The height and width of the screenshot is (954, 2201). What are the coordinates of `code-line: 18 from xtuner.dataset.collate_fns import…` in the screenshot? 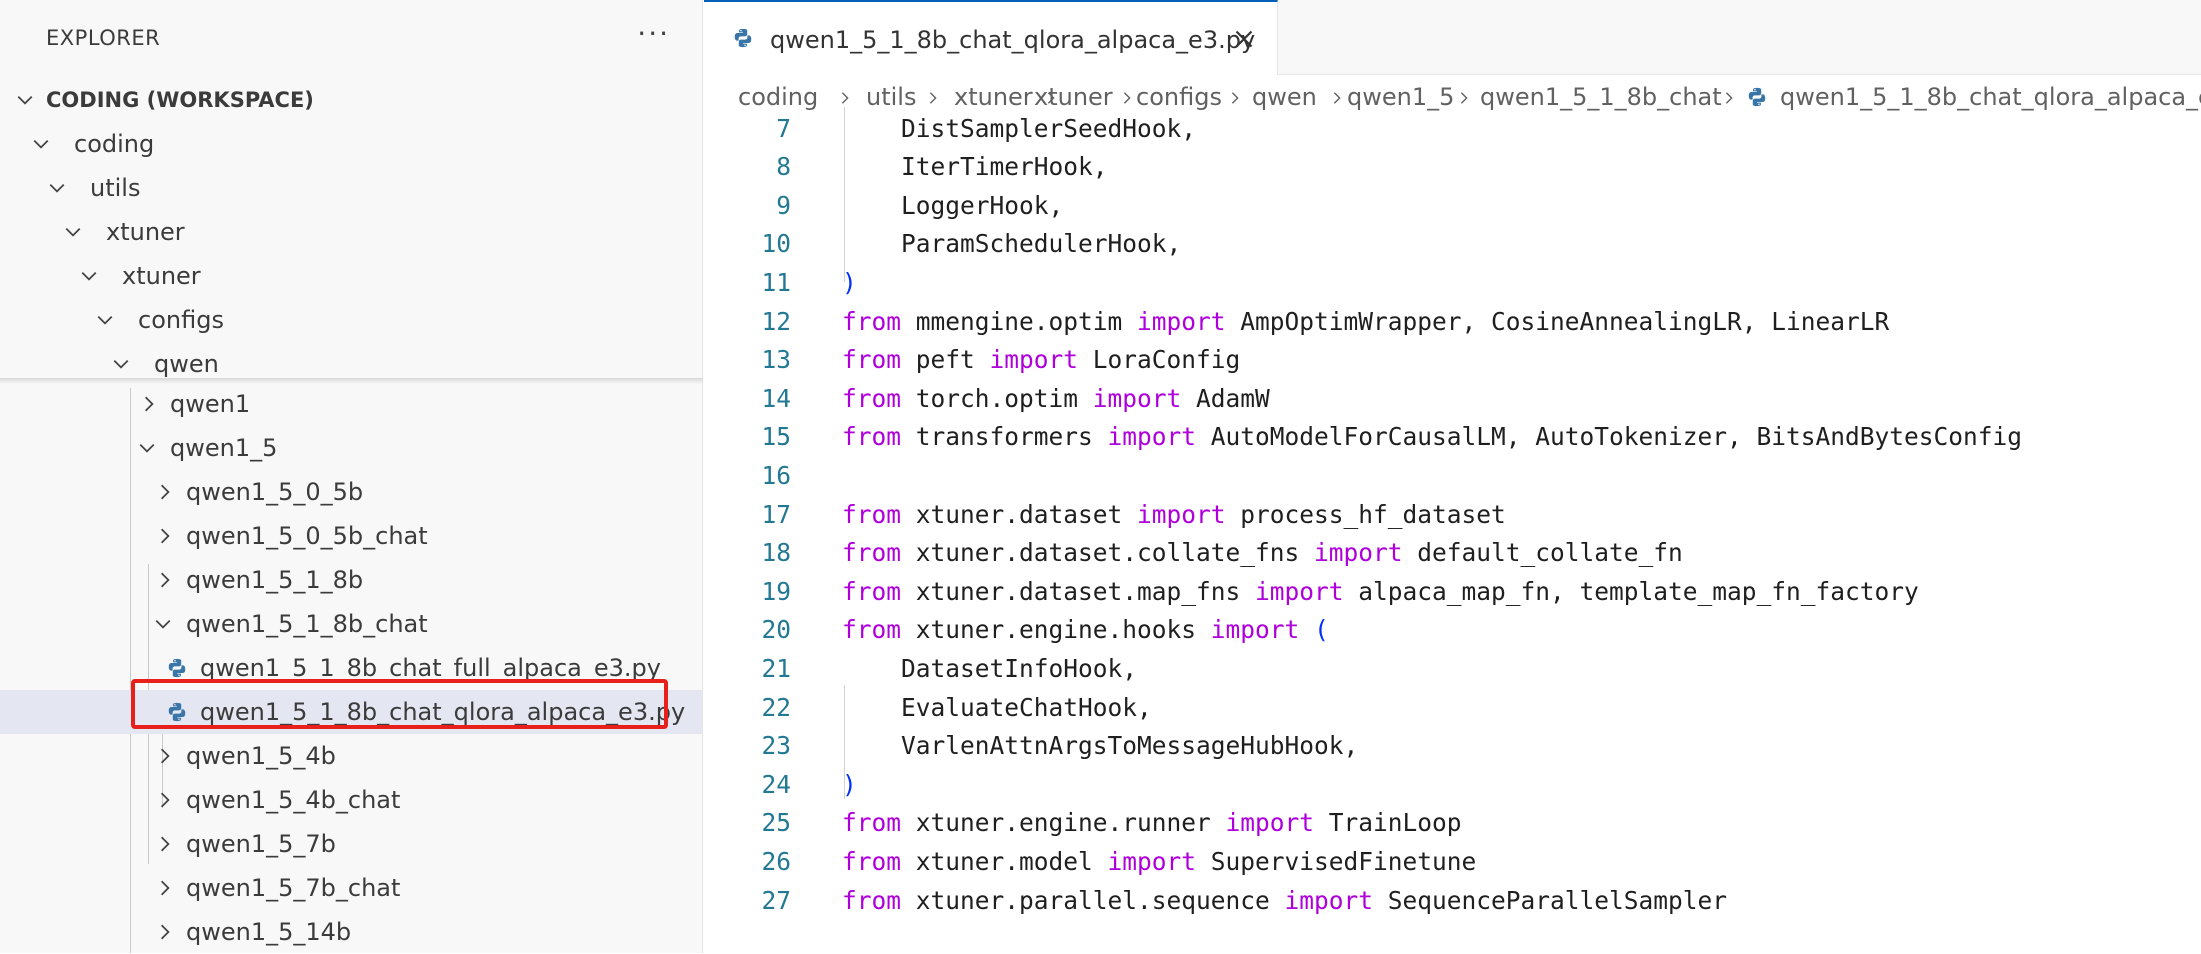 It's located at (1452, 553).